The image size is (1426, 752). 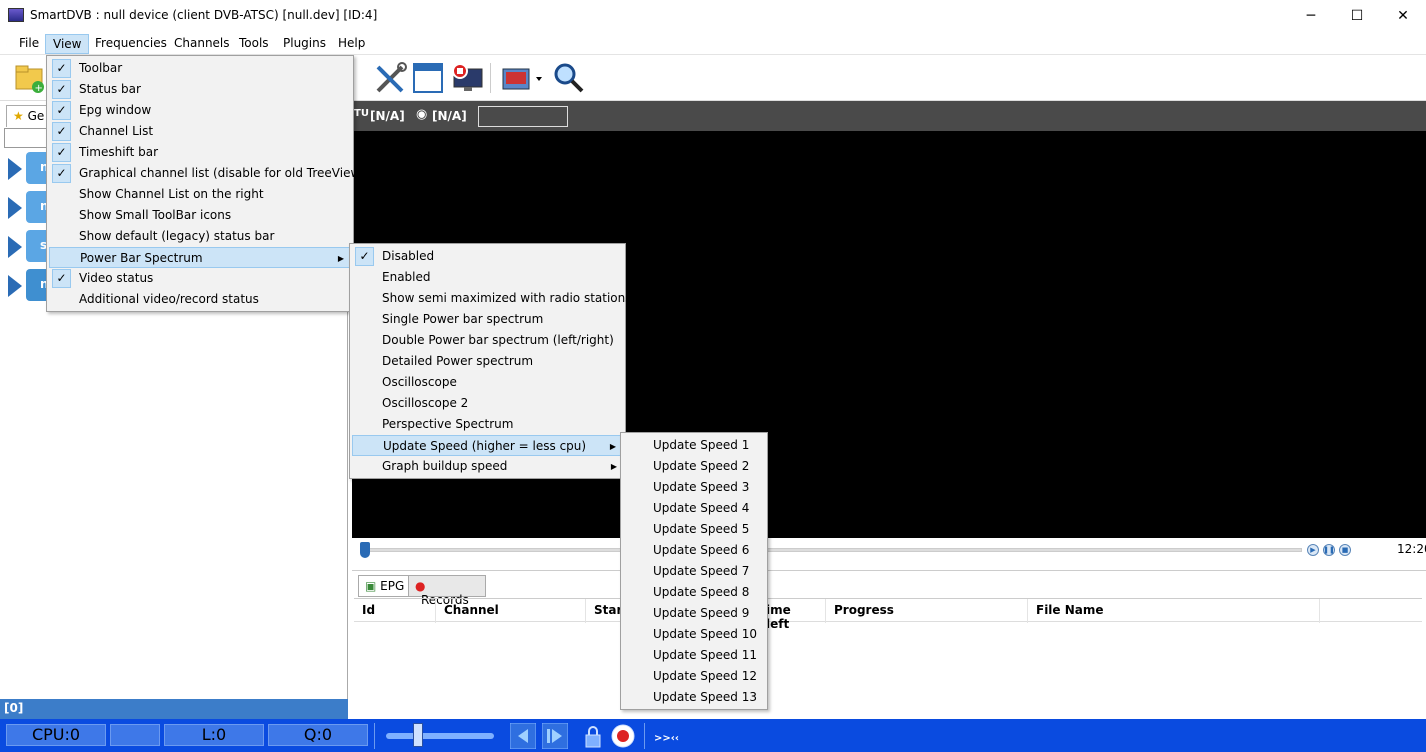 I want to click on play-icon: ▶, so click(x=1313, y=550).